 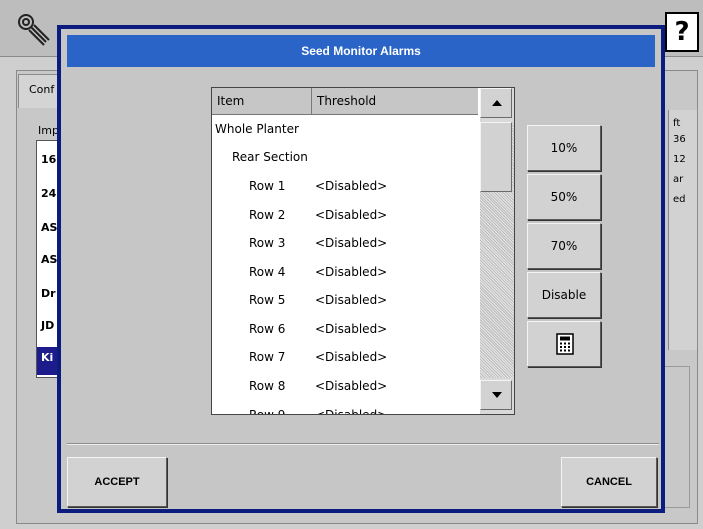 I want to click on list-row-rear-section: Rear Section, so click(x=345, y=157).